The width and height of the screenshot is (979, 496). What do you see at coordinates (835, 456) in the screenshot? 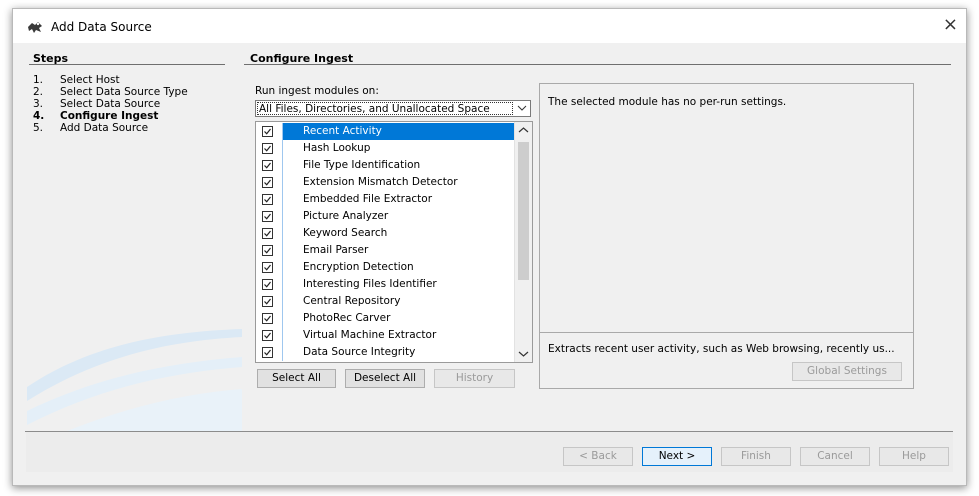
I see `cancel-button: Cancel` at bounding box center [835, 456].